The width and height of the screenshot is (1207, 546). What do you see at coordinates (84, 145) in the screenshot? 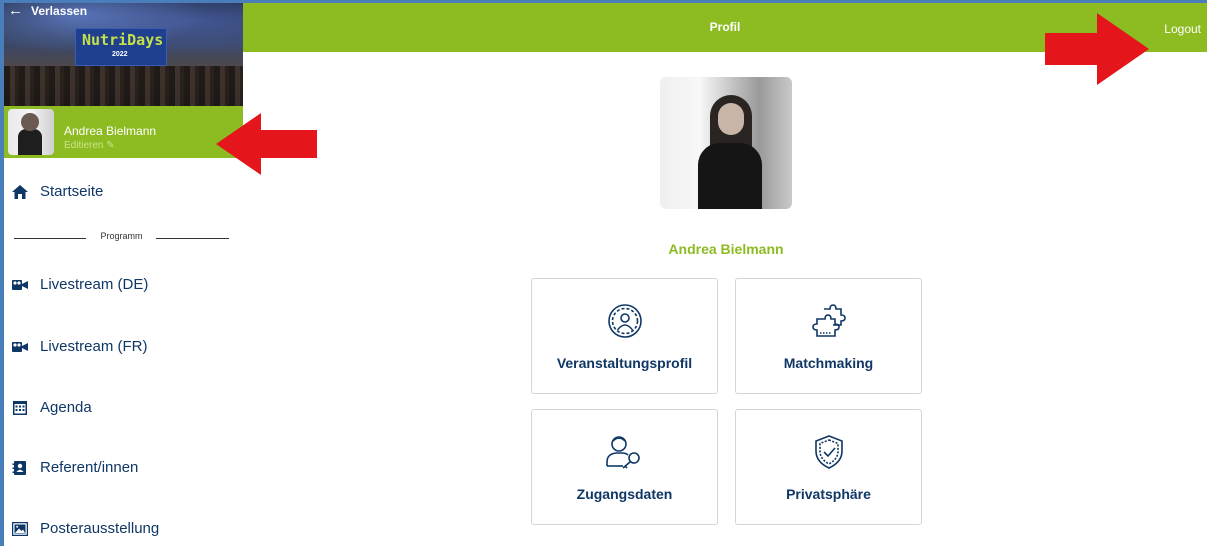
I see `edit-label: Editieren` at bounding box center [84, 145].